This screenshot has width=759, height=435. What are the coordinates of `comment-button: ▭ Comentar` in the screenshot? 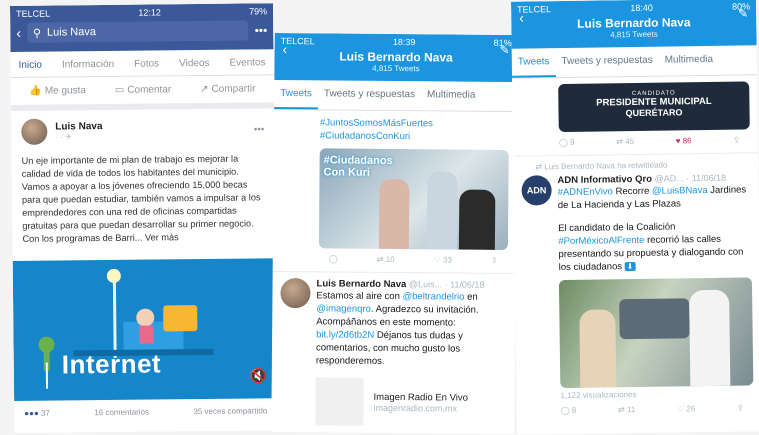 It's located at (143, 90).